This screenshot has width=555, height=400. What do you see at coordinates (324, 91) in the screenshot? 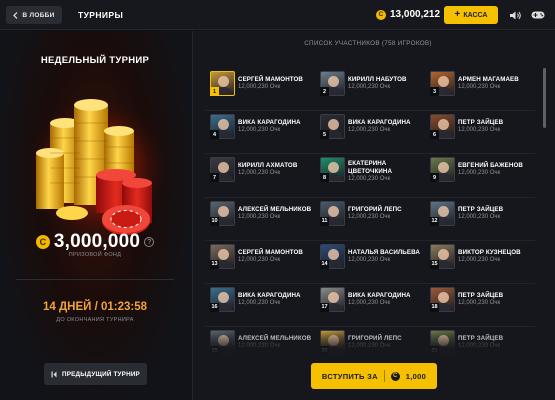
I see `player-rank: 2` at bounding box center [324, 91].